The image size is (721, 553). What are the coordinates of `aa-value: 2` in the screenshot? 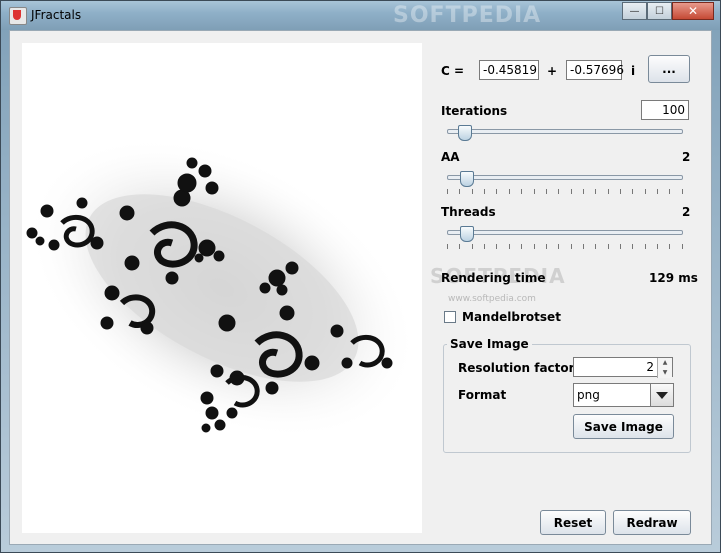 It's located at (686, 157).